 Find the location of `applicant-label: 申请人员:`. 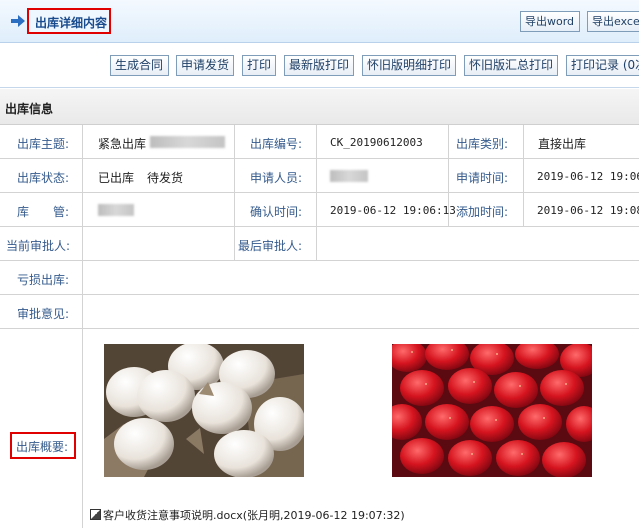

applicant-label: 申请人员: is located at coordinates (276, 178).